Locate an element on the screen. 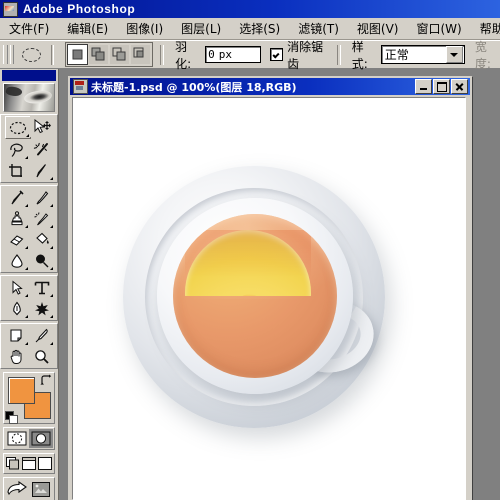 The image size is (500, 500). lemon-rind is located at coordinates (248, 263).